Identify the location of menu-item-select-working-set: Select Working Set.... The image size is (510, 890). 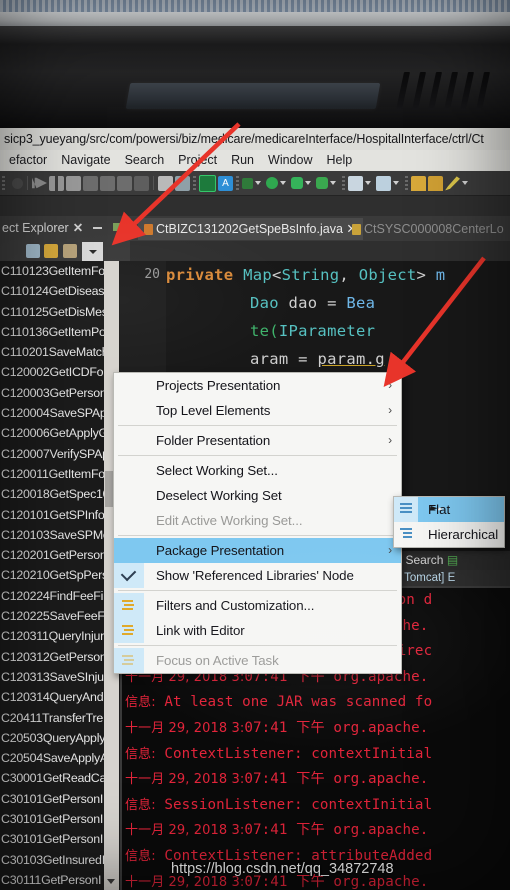
(257, 470).